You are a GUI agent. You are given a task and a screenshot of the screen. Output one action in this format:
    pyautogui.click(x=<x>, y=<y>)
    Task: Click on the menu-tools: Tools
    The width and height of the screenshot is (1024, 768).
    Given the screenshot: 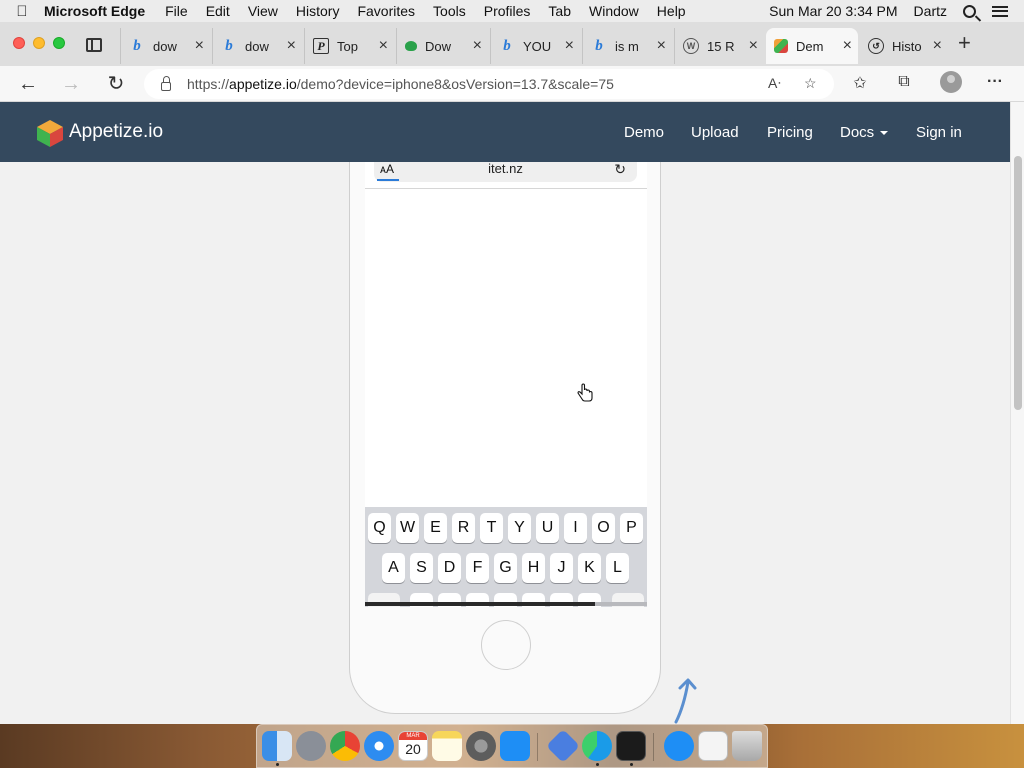 What is the action you would take?
    pyautogui.click(x=449, y=11)
    